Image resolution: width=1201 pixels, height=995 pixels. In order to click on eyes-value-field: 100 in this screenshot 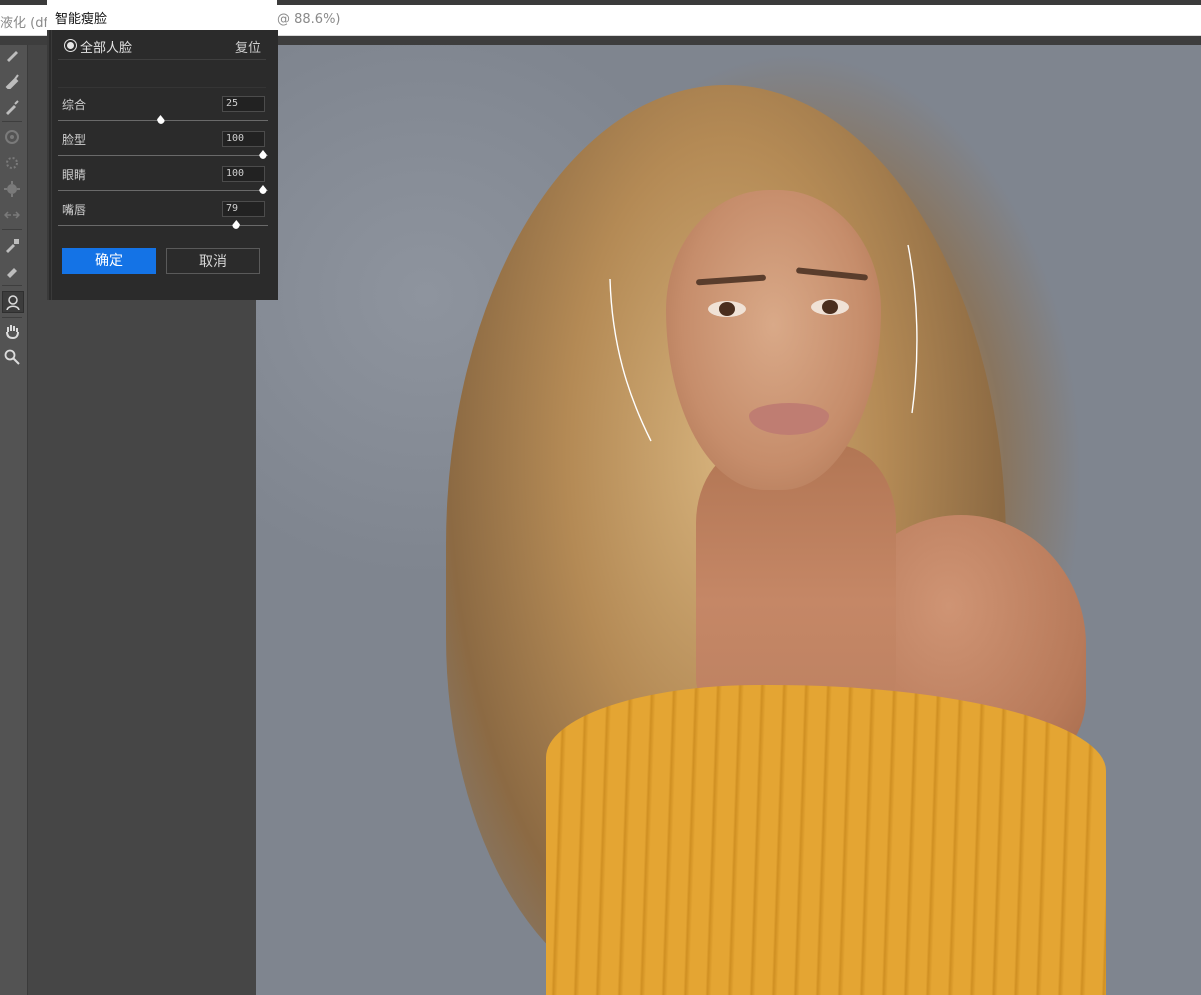, I will do `click(243, 174)`.